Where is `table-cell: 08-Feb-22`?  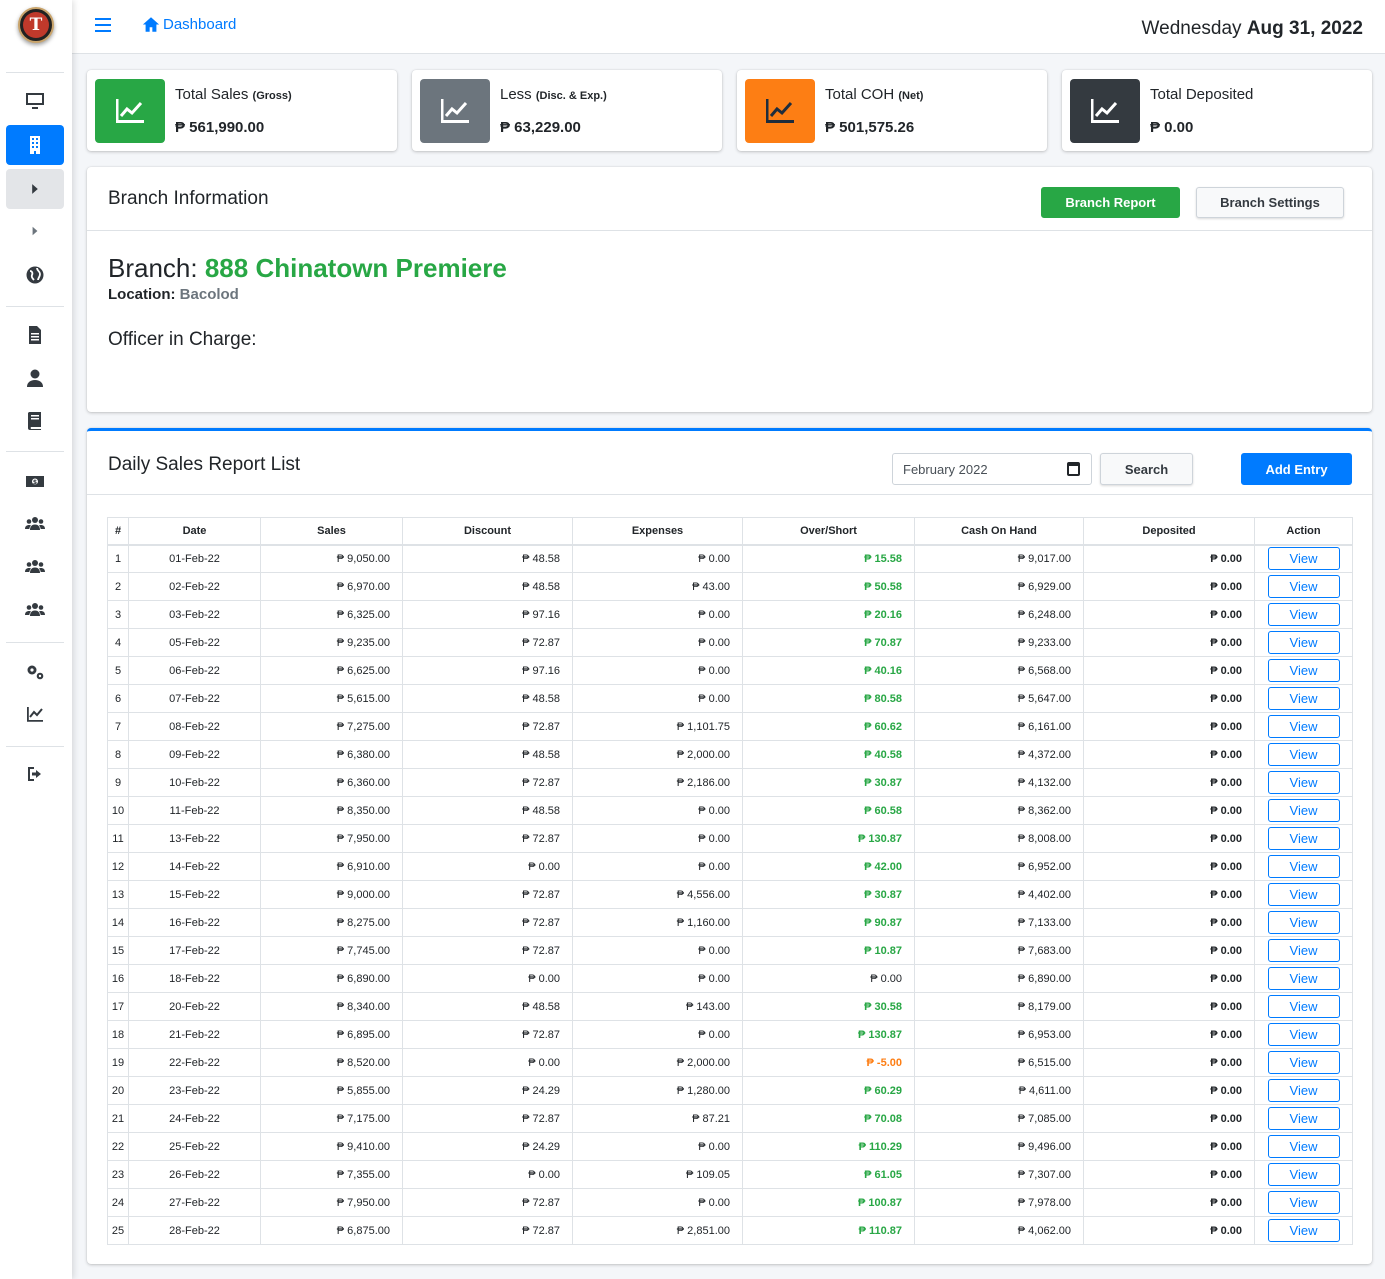 table-cell: 08-Feb-22 is located at coordinates (194, 726).